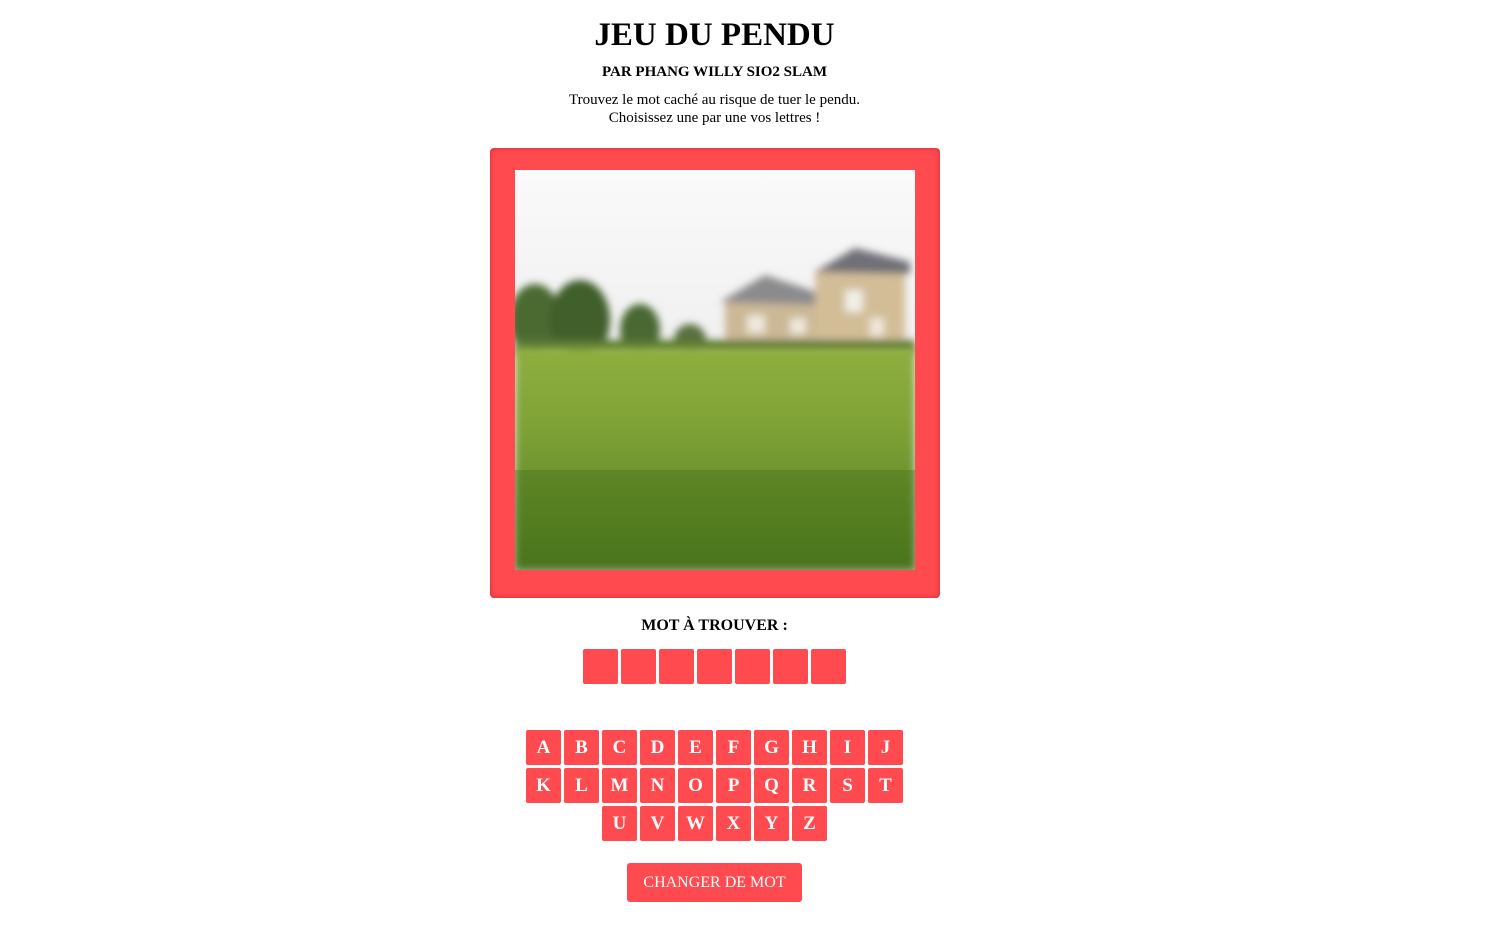 The height and width of the screenshot is (929, 1499). I want to click on page-title: JEU DU PENDU, so click(714, 35).